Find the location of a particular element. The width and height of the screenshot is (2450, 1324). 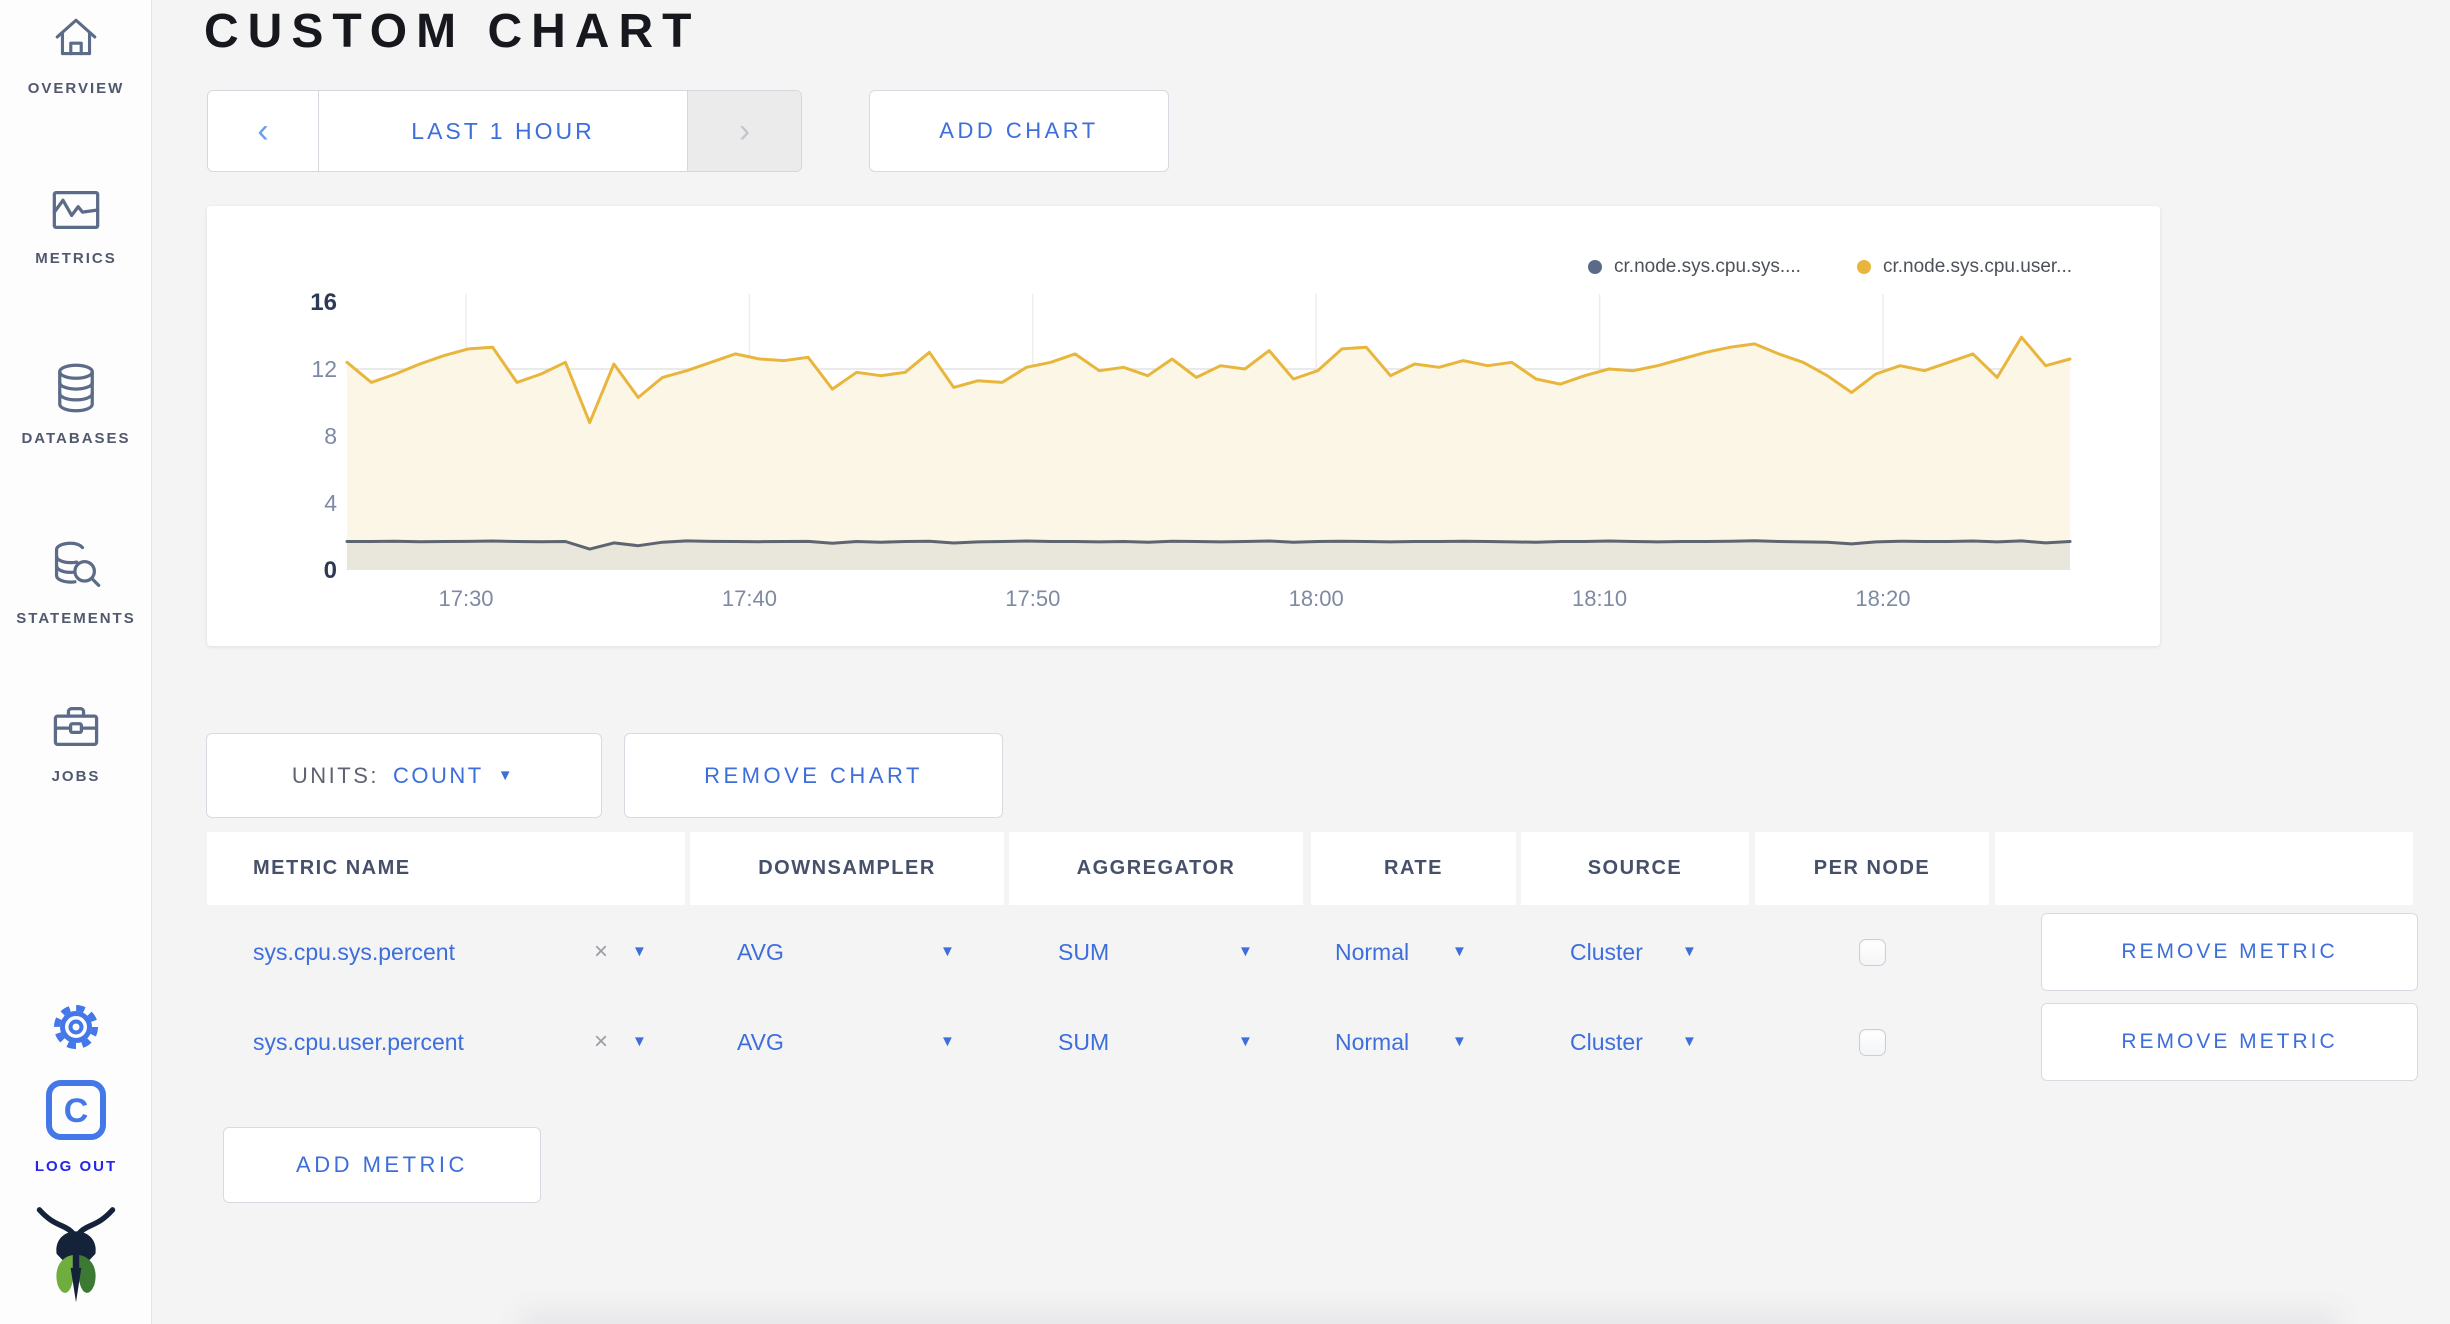

column-header-rate: RATE is located at coordinates (1413, 868).